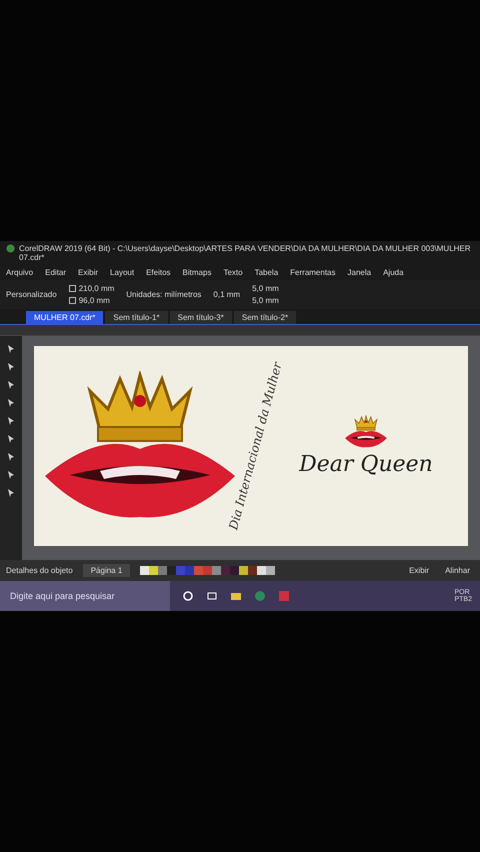  Describe the element at coordinates (94, 300) in the screenshot. I see `page-height-field: 96,0 mm` at that location.